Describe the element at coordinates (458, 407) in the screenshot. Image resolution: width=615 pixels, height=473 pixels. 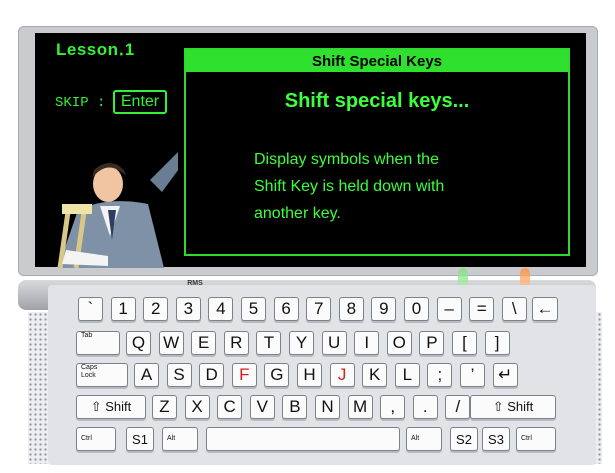
I see `key: /` at that location.